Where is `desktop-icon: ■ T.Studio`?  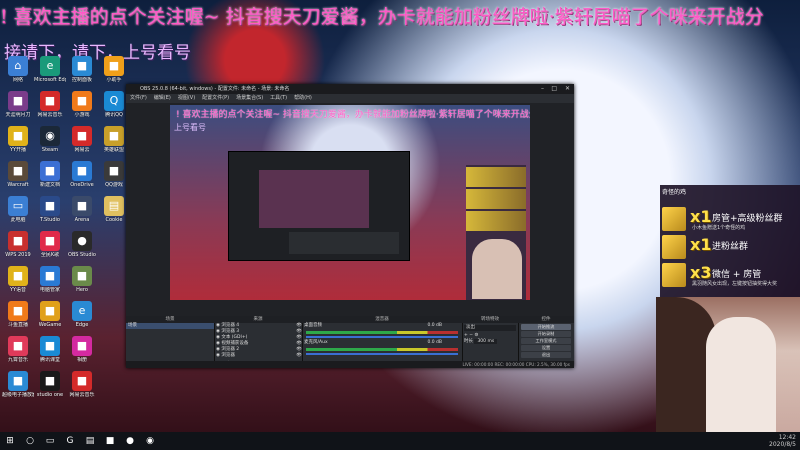 desktop-icon: ■ T.Studio is located at coordinates (50, 209).